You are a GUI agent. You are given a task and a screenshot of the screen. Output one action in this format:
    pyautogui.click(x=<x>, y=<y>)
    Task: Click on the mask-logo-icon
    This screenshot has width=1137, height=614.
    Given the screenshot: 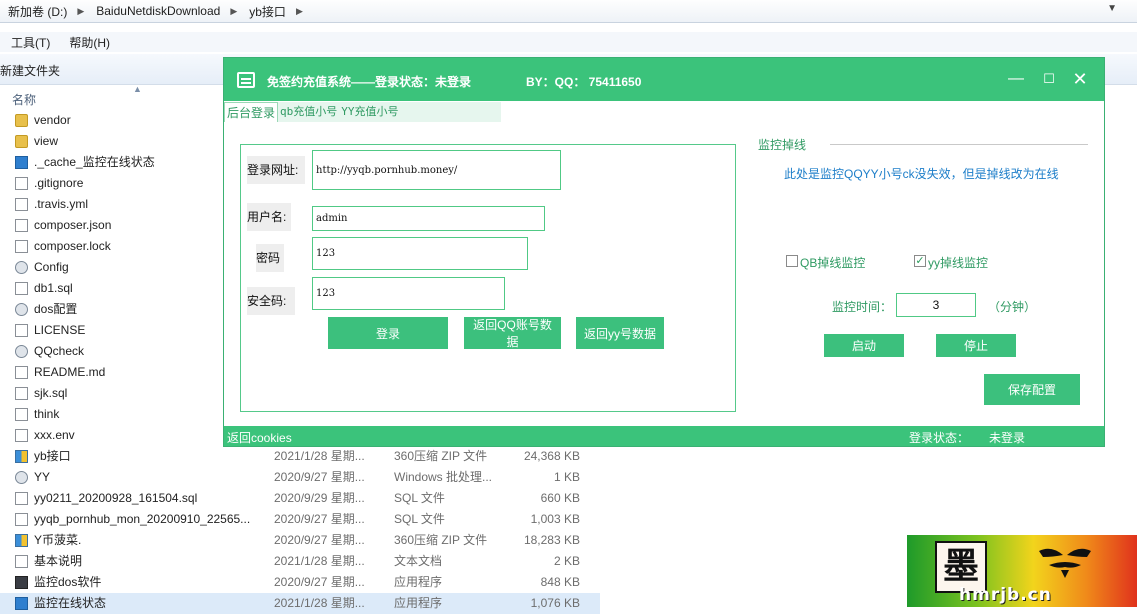 What is the action you would take?
    pyautogui.click(x=1065, y=563)
    